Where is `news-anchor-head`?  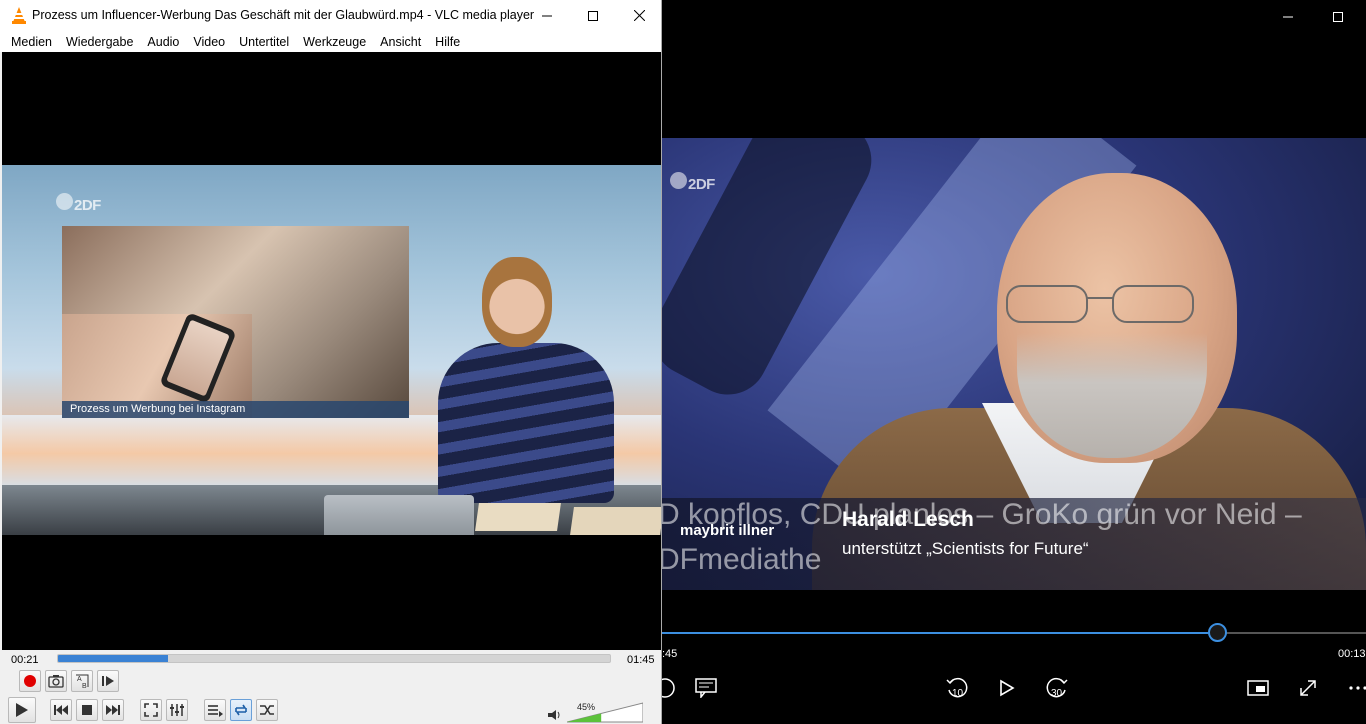 news-anchor-head is located at coordinates (517, 302).